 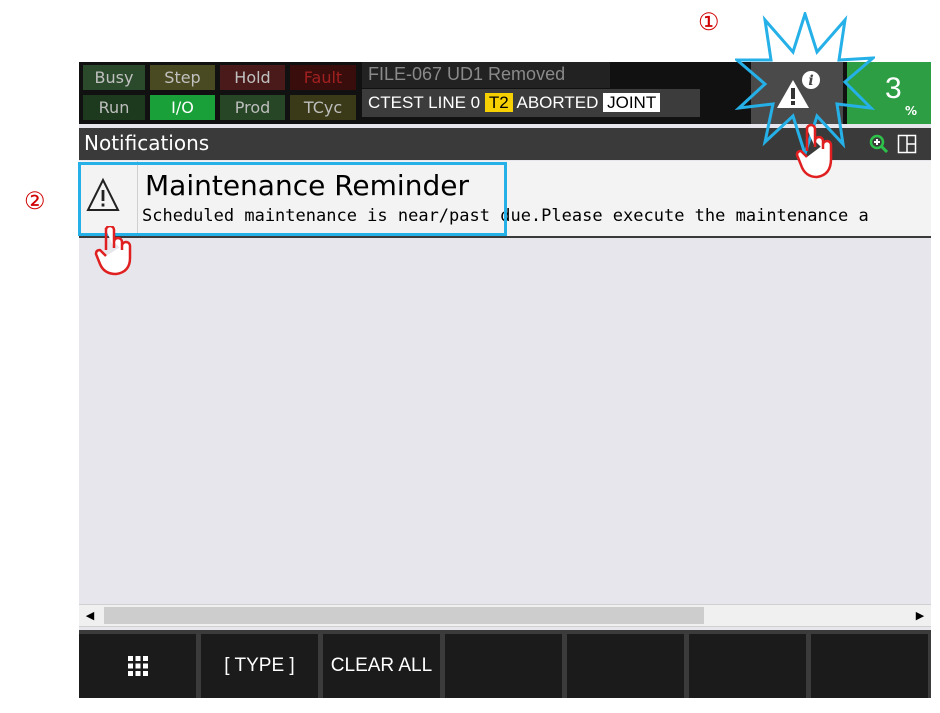 I want to click on scroll-left-icon: ◀, so click(x=90, y=615).